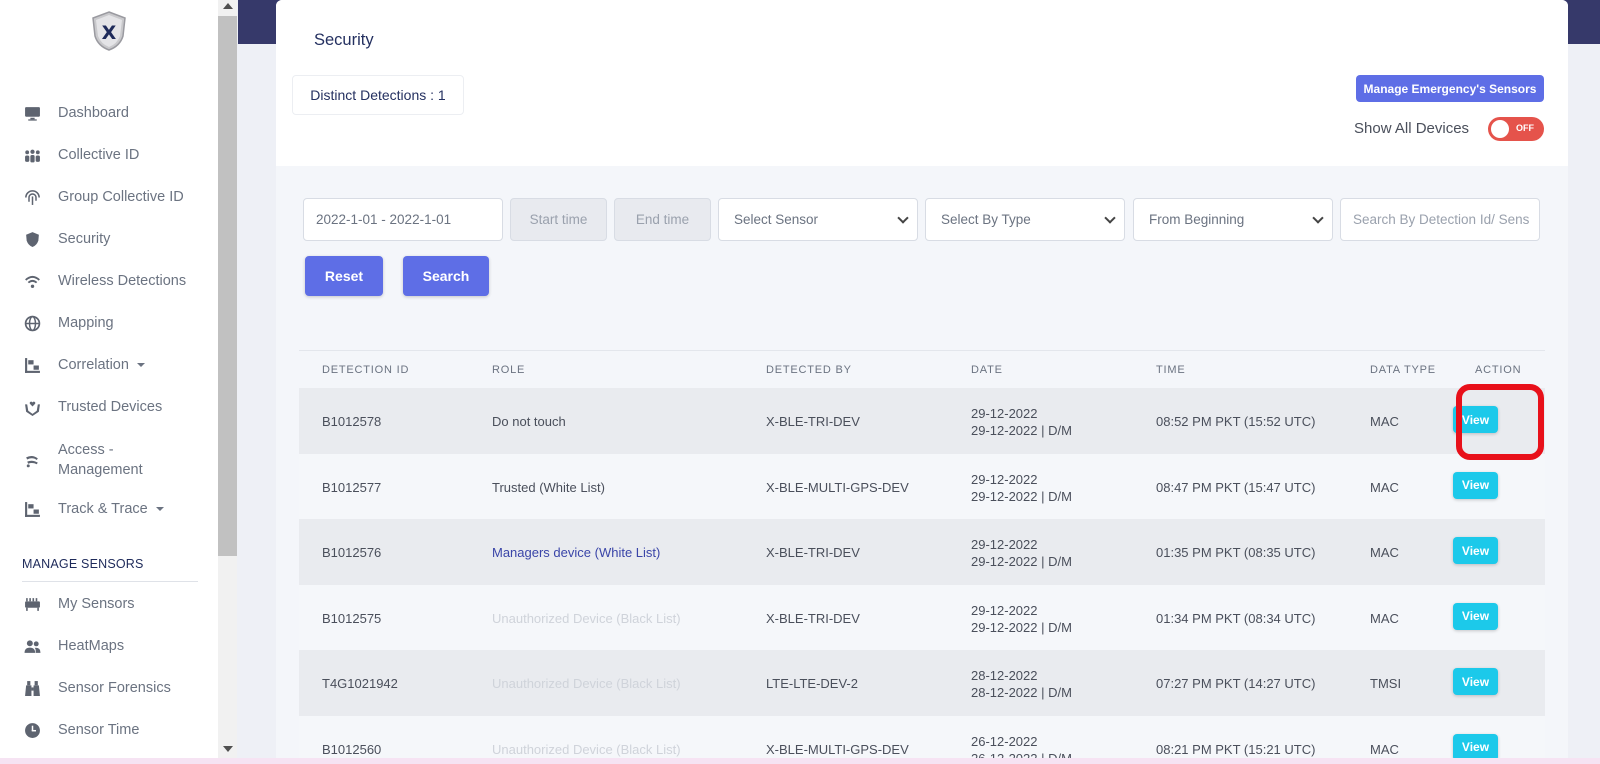 This screenshot has width=1600, height=764. What do you see at coordinates (1450, 88) in the screenshot?
I see `manage-emergency-sensors-button: Manage Emergency's Sensors` at bounding box center [1450, 88].